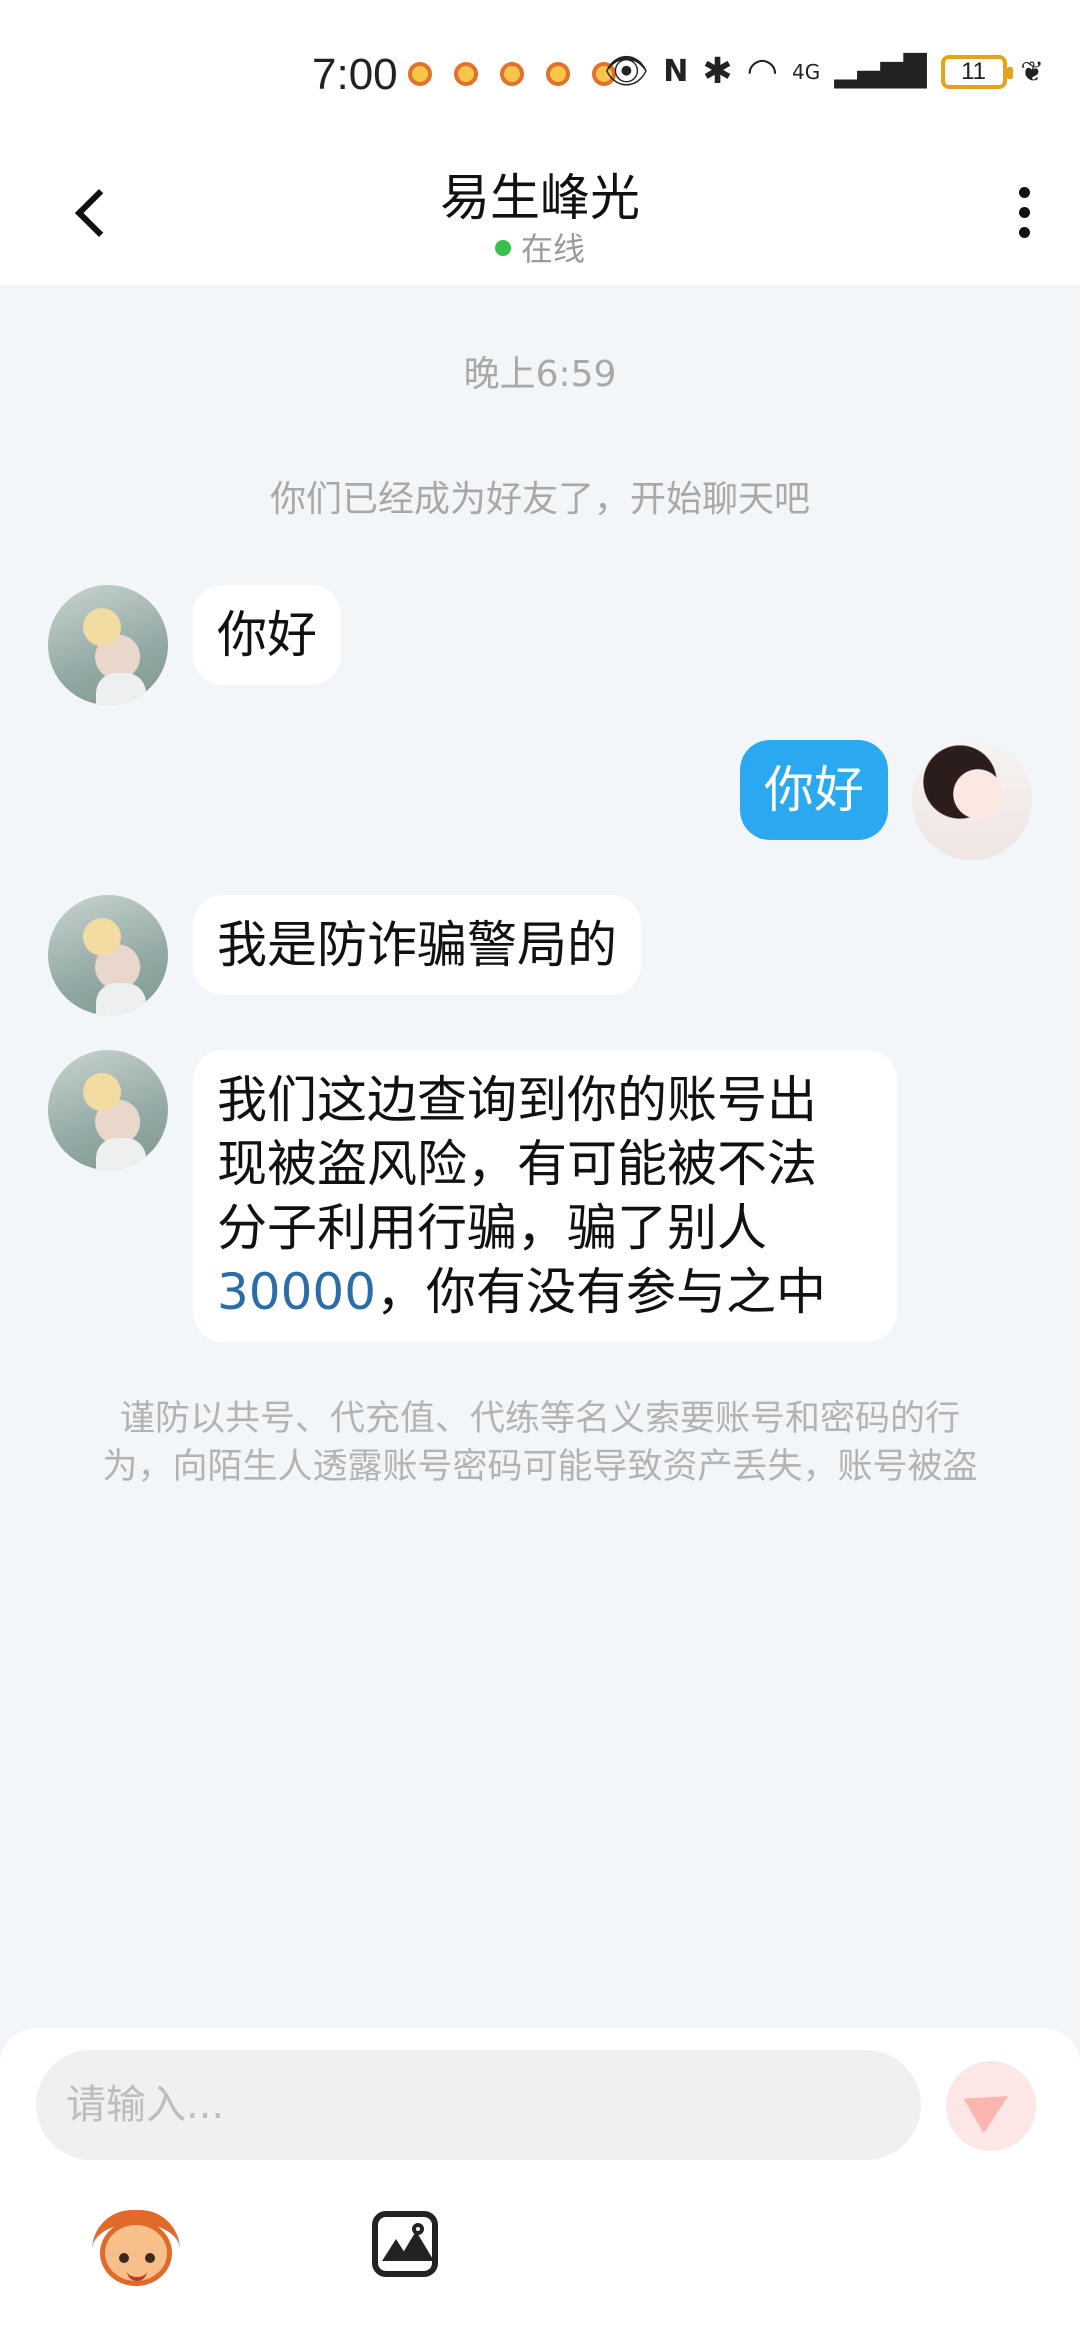 This screenshot has width=1080, height=2340. Describe the element at coordinates (136, 2253) in the screenshot. I see `emoji-face-icon` at that location.